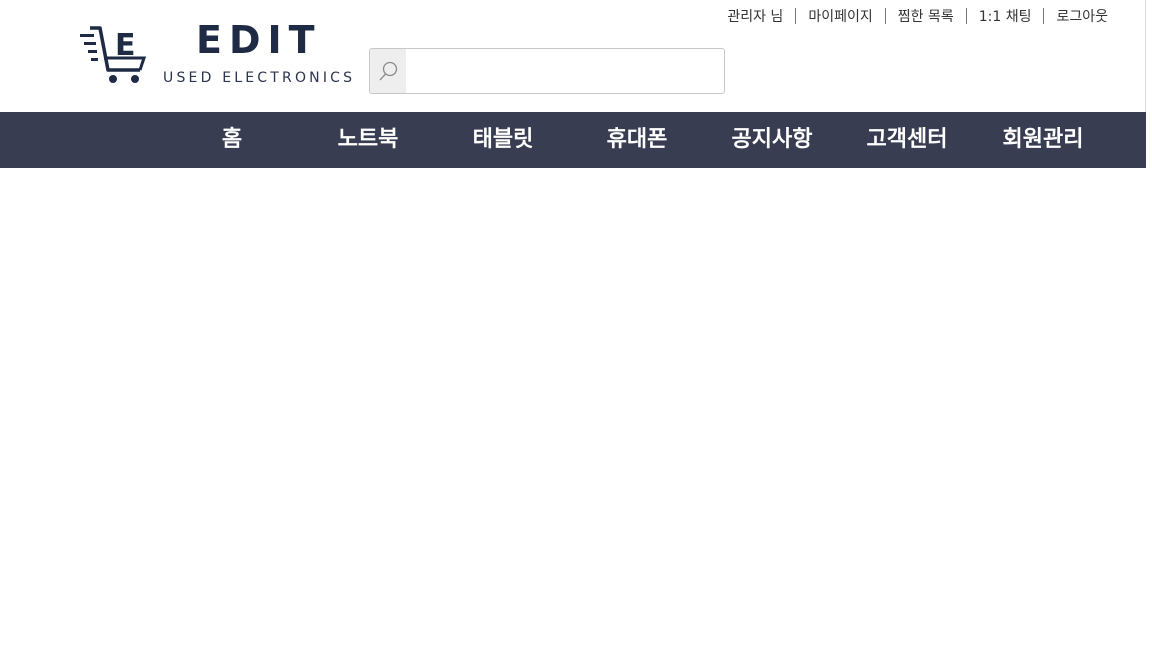 The height and width of the screenshot is (648, 1152). What do you see at coordinates (125, 45) in the screenshot?
I see `svg-text: E` at bounding box center [125, 45].